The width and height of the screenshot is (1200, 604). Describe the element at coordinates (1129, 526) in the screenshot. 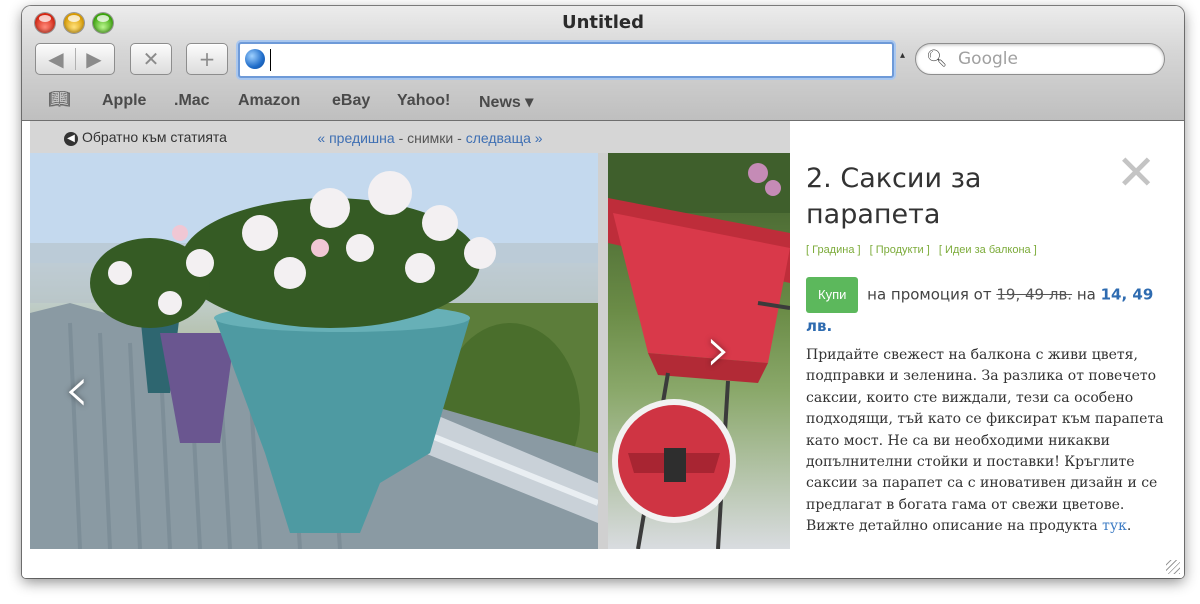

I see `description-end: .` at that location.